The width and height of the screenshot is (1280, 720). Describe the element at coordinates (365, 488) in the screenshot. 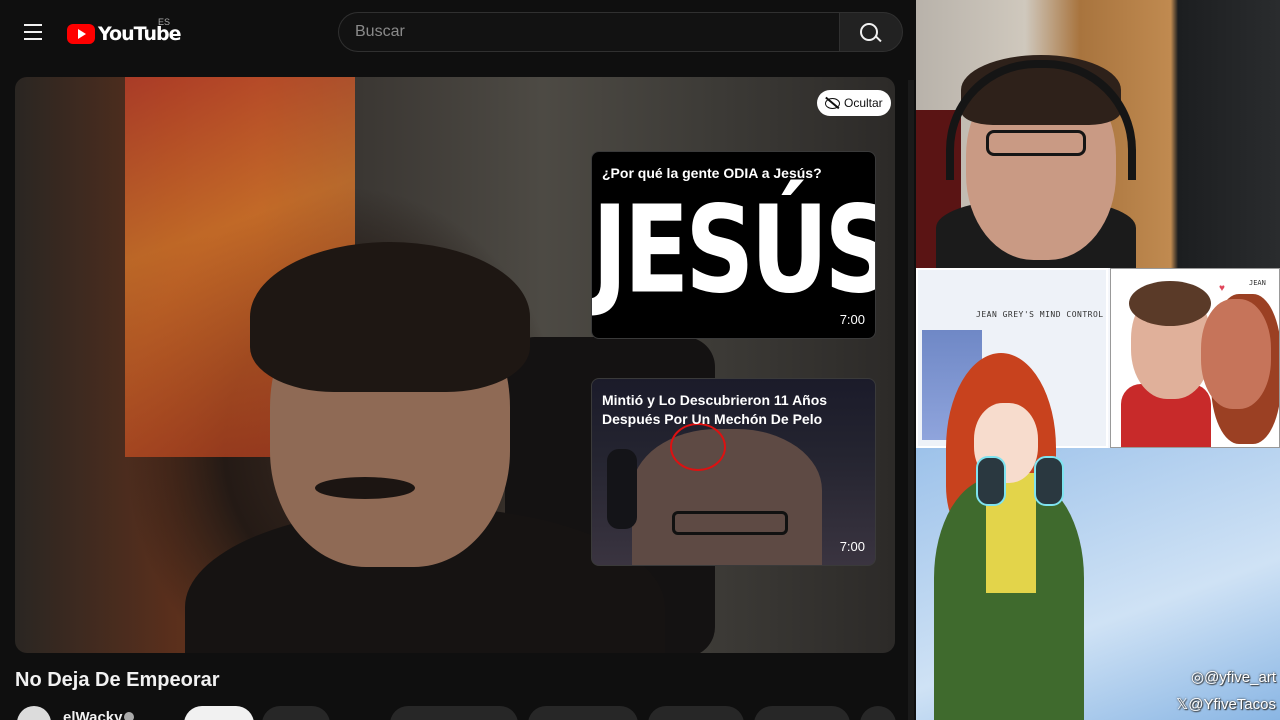

I see `streamer-mustache` at that location.